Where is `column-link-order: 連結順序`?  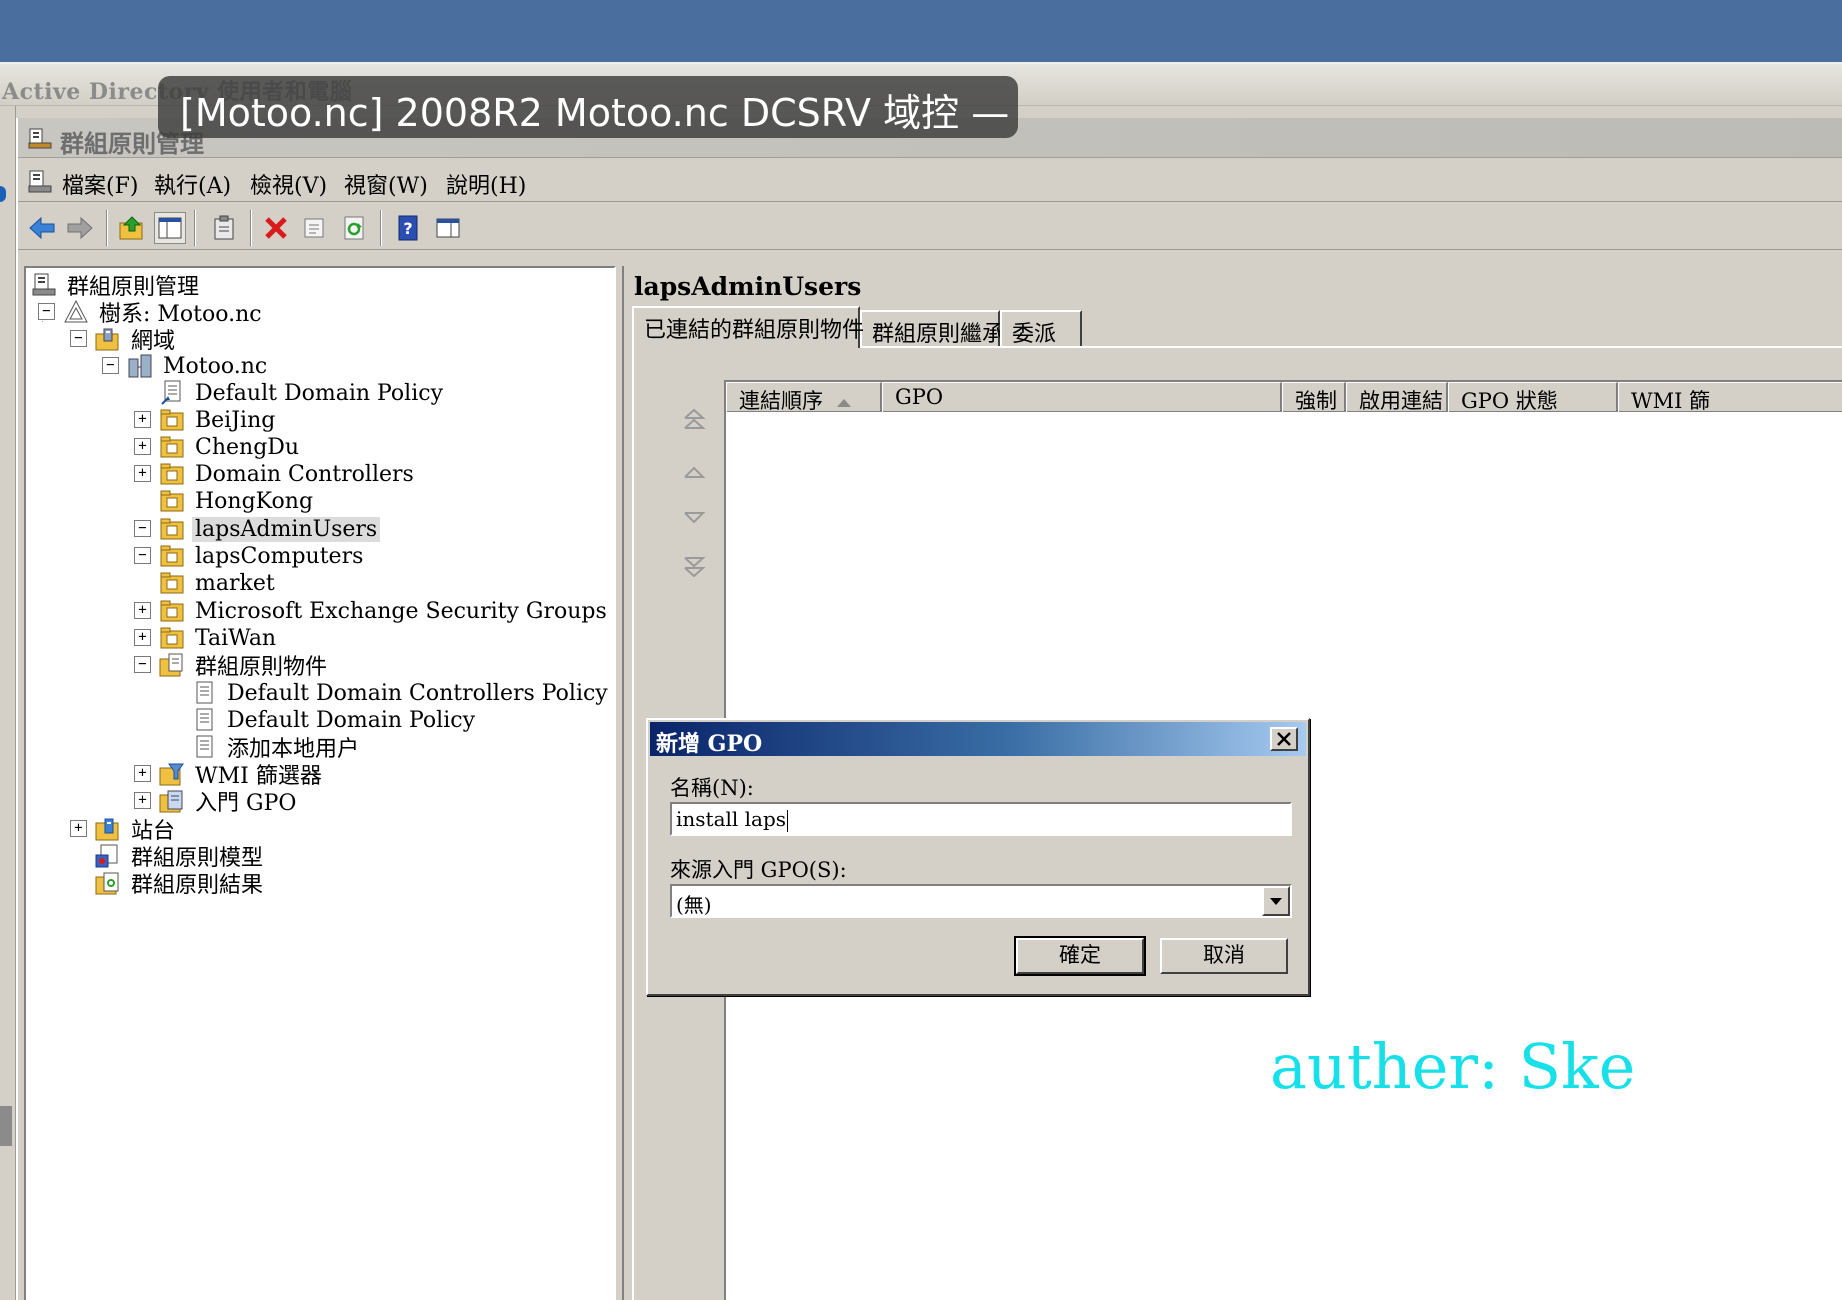 column-link-order: 連結順序 is located at coordinates (804, 397).